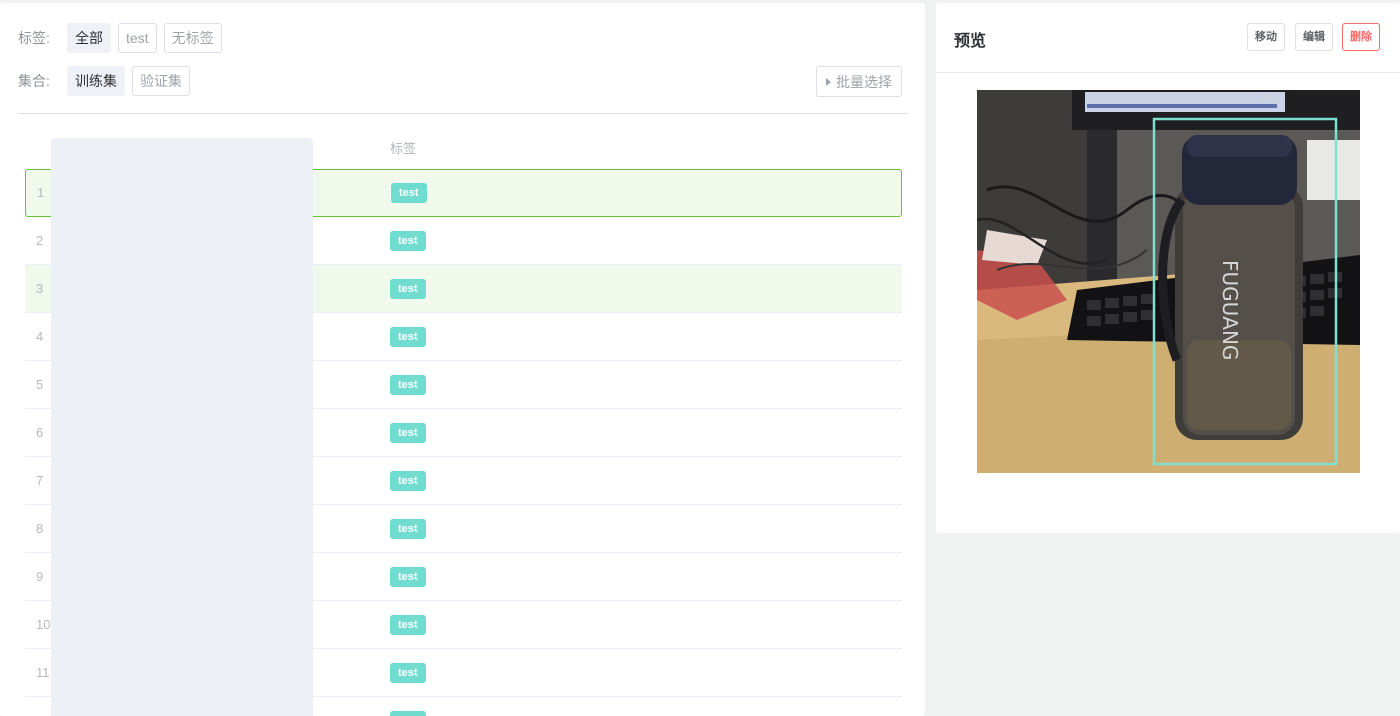  Describe the element at coordinates (40, 336) in the screenshot. I see `row-index: 4` at that location.